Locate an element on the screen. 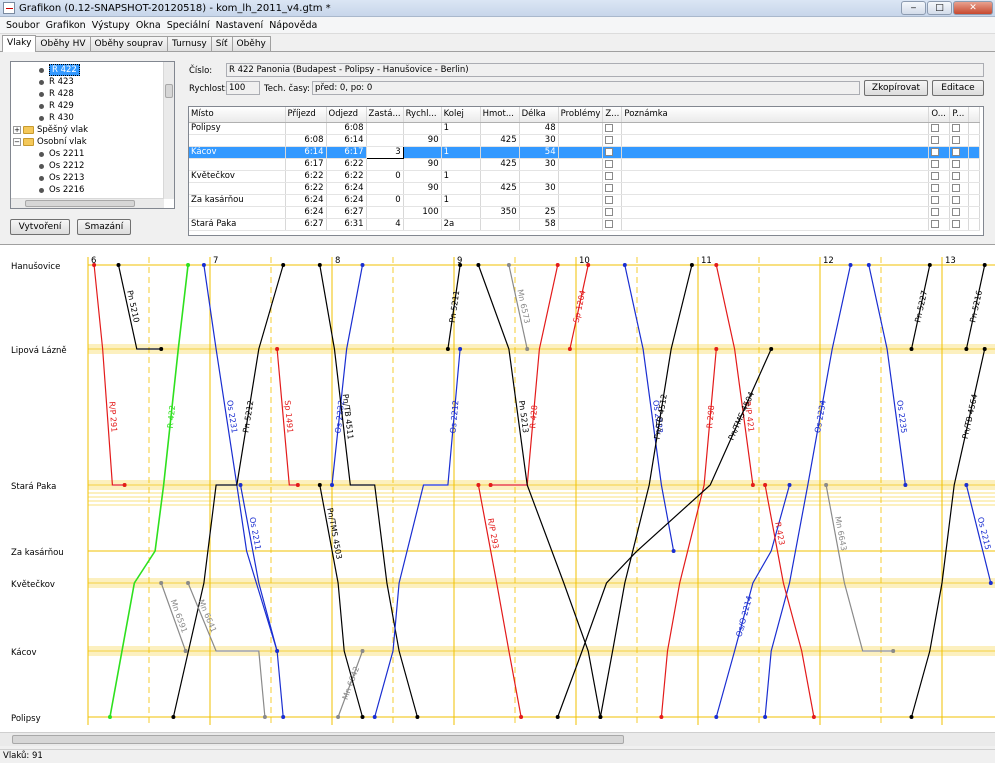  table-row: Za kasárňou 6:24 6:24 0 1 is located at coordinates (585, 200).